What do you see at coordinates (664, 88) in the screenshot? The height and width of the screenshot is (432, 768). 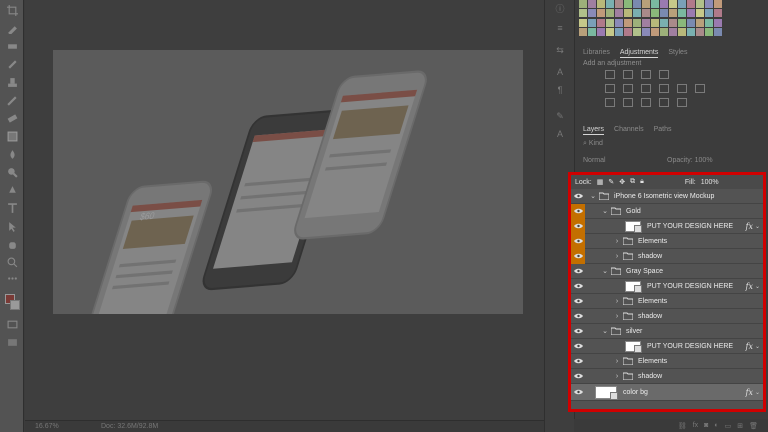 I see `black-white-adjustment-icon` at bounding box center [664, 88].